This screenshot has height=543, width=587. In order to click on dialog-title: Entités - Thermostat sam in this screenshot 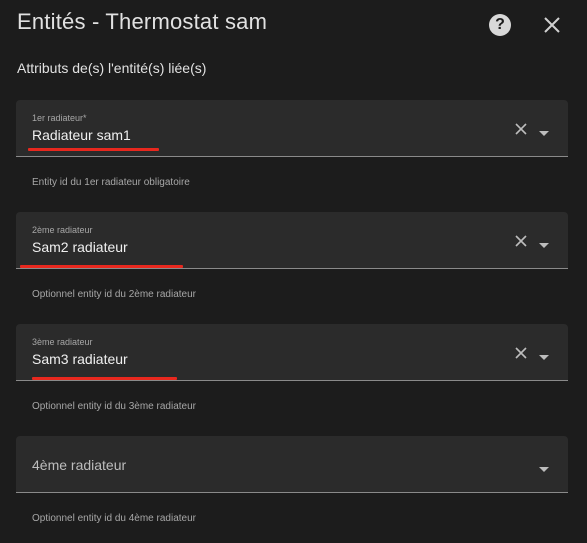, I will do `click(142, 21)`.